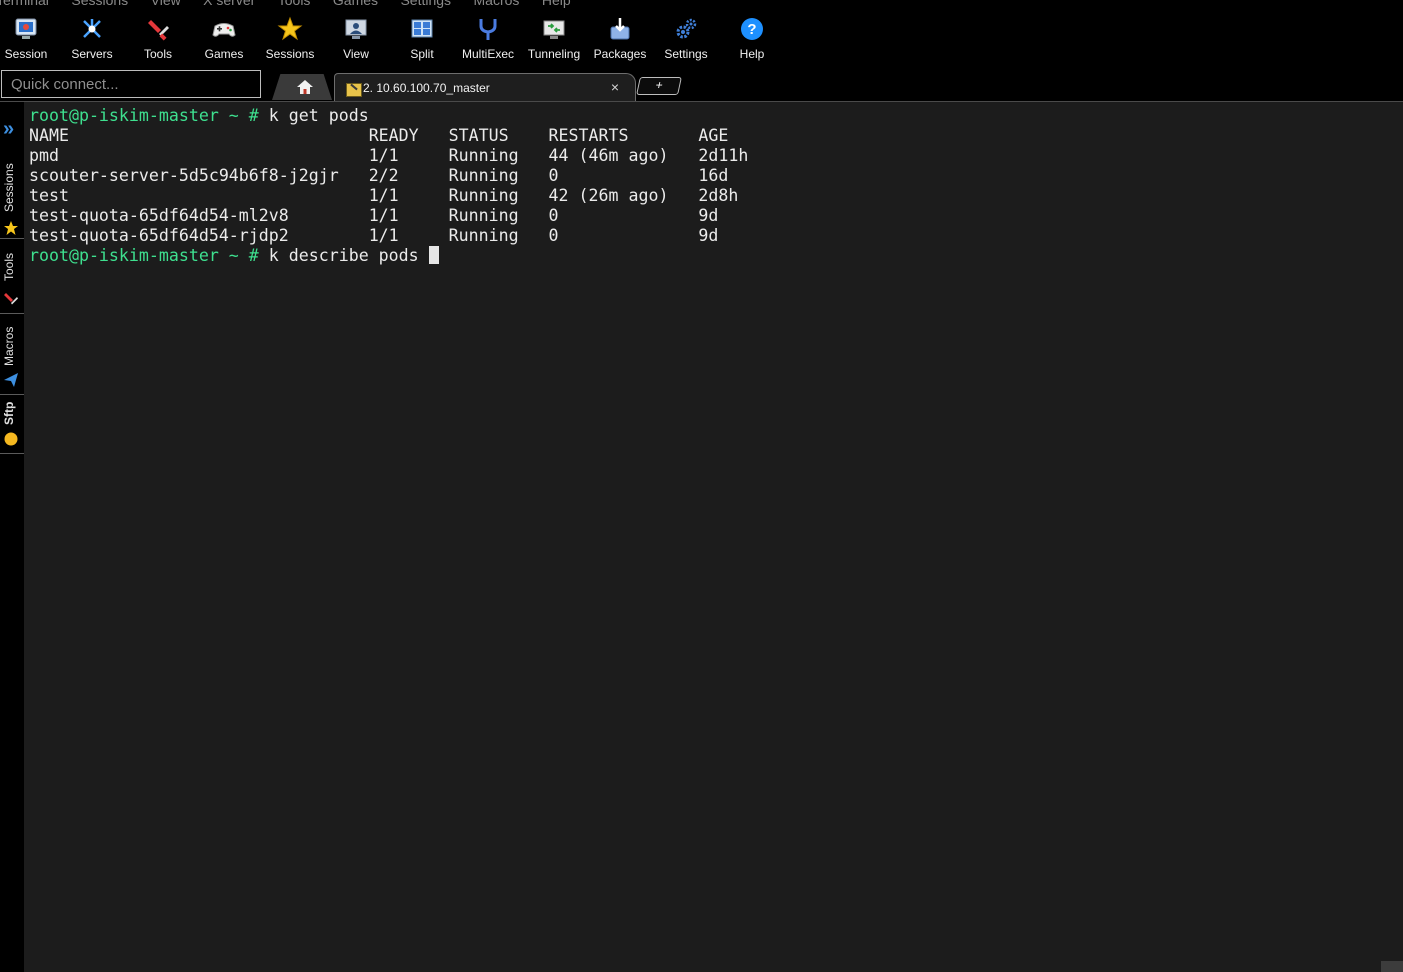 This screenshot has height=972, width=1403. Describe the element at coordinates (393, 135) in the screenshot. I see `header-ready: READY` at that location.